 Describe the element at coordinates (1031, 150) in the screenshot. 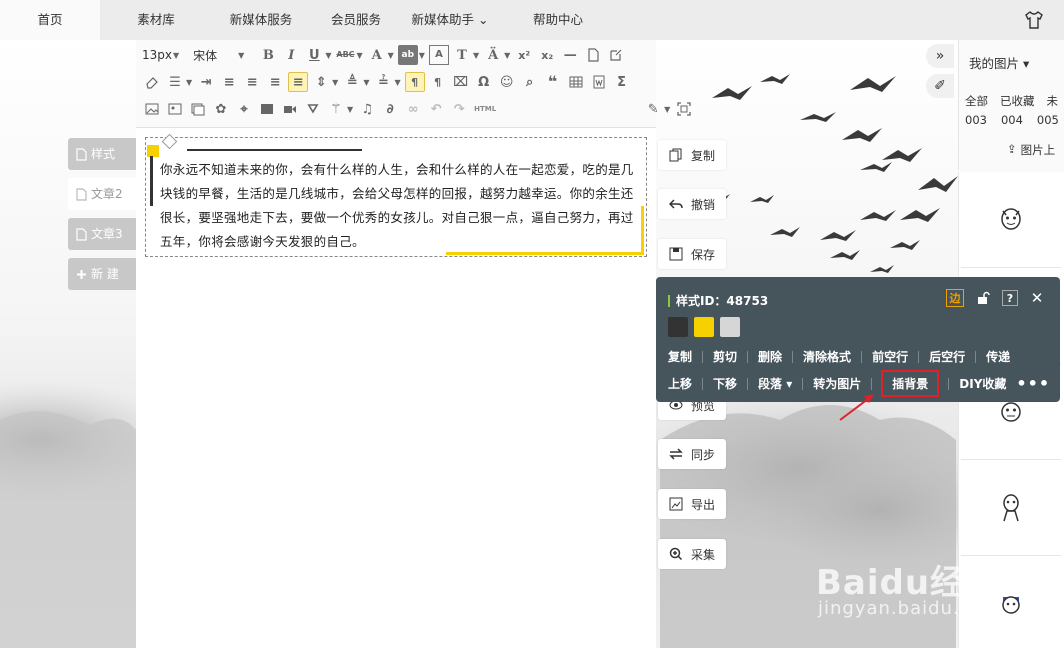

I see `image-upload-button: ⇪ 图片上` at that location.